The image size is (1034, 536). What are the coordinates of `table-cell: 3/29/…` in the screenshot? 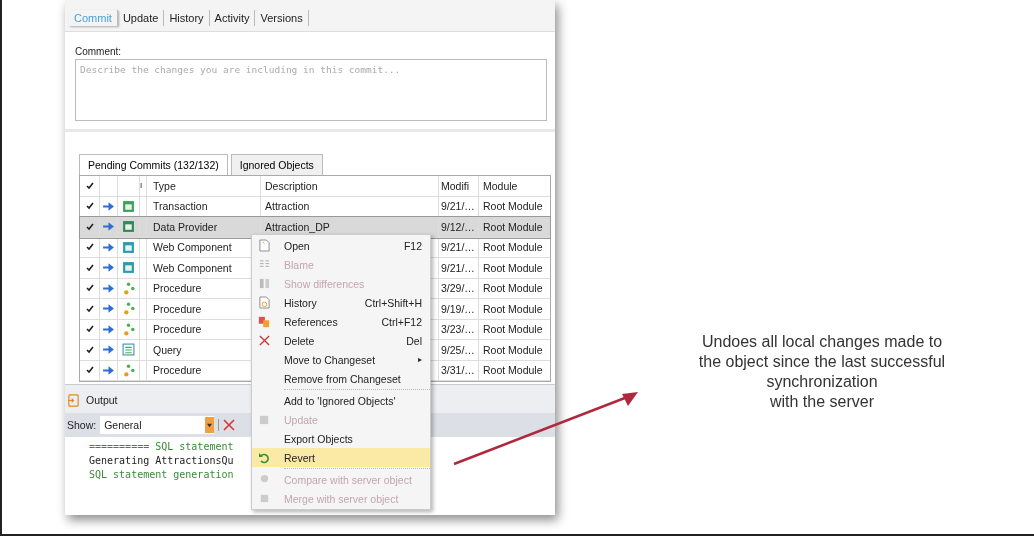 It's located at (459, 288).